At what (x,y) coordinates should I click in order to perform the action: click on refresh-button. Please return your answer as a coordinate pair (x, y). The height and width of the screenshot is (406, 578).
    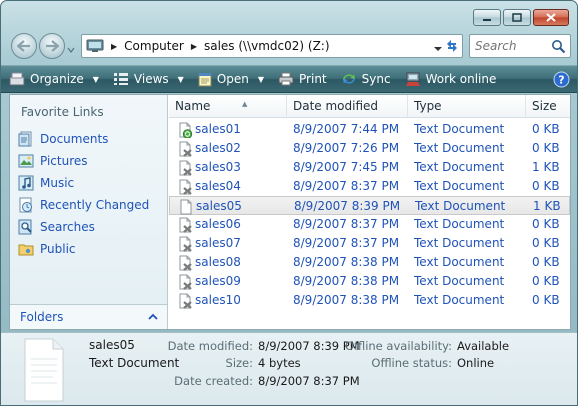
    Looking at the image, I should click on (452, 47).